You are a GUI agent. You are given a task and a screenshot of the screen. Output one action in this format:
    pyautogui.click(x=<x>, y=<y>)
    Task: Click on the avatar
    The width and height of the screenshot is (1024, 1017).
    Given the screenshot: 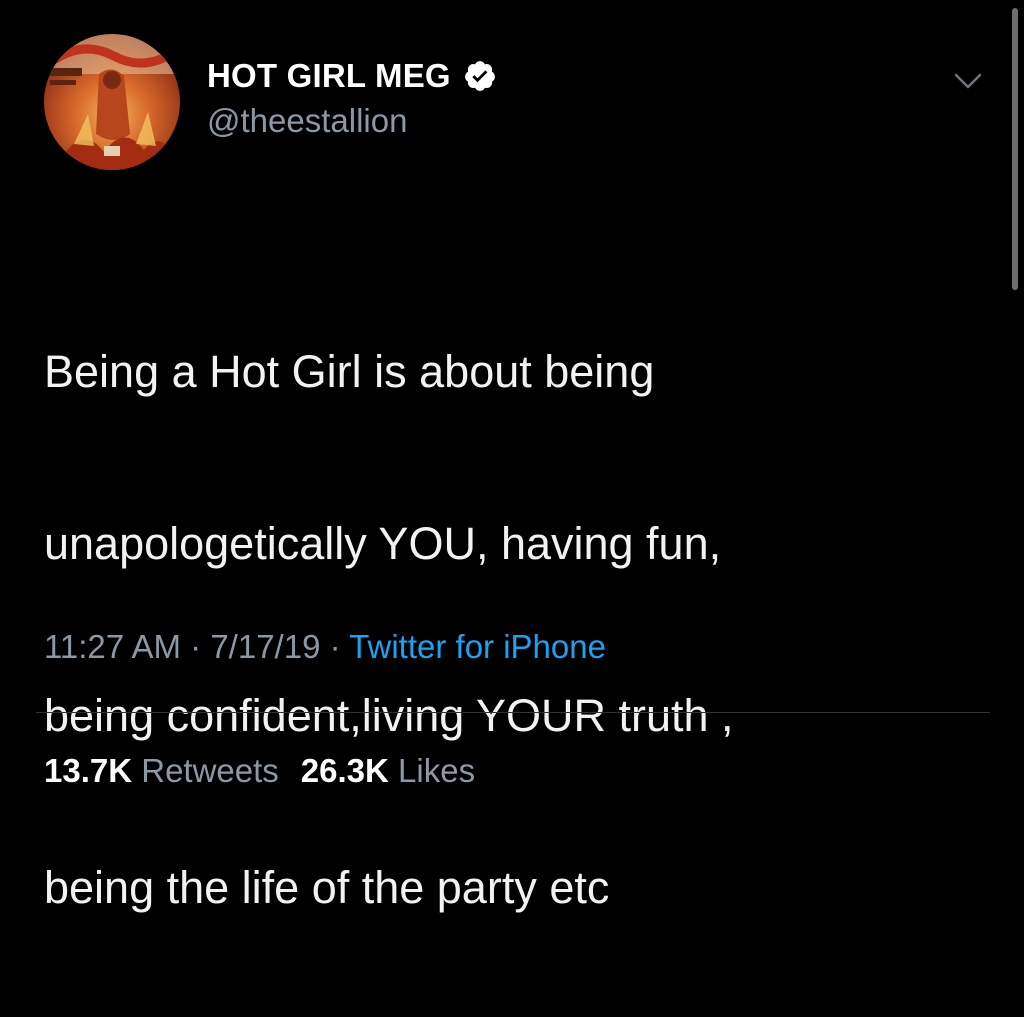 What is the action you would take?
    pyautogui.click(x=112, y=102)
    